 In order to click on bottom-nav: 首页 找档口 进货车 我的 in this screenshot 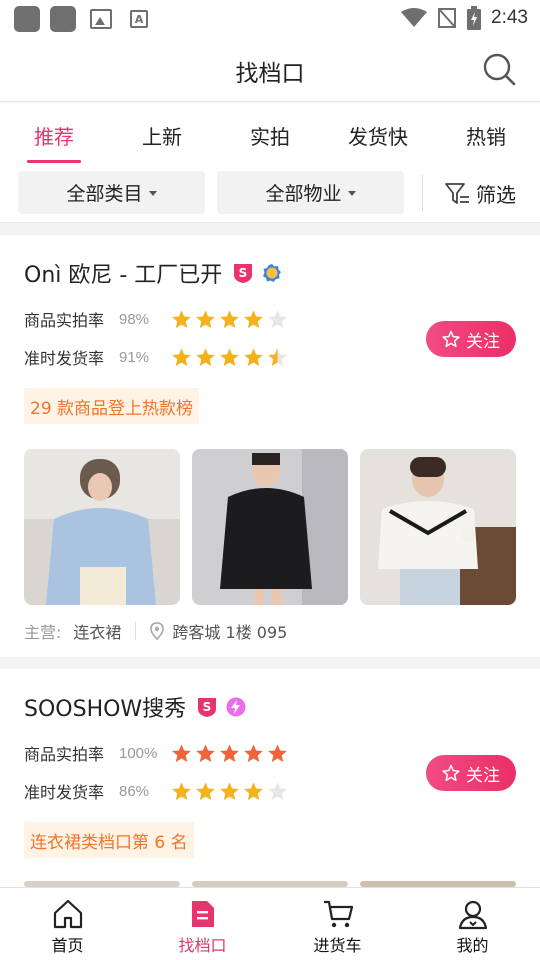, I will do `click(270, 923)`.